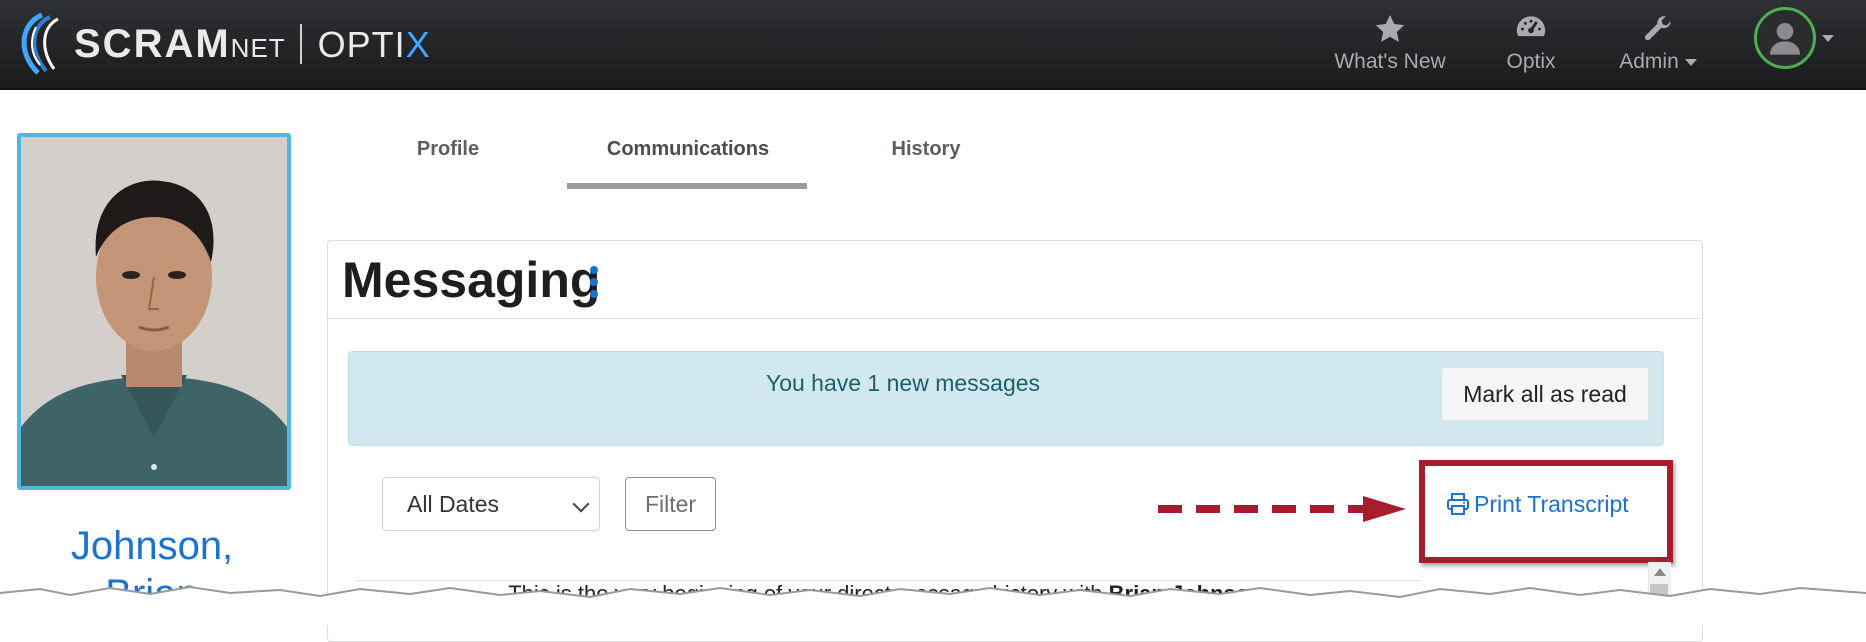  Describe the element at coordinates (1282, 509) in the screenshot. I see `annotation-arrow` at that location.